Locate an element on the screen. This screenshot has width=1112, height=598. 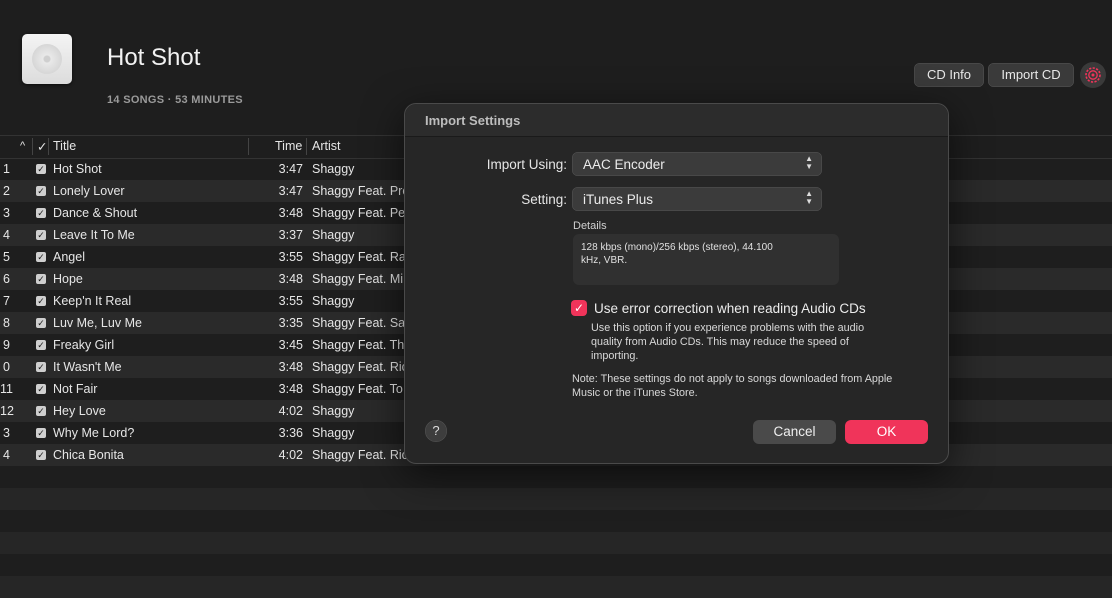
track-artist: Shaggy Feat. Pe is located at coordinates (359, 213).